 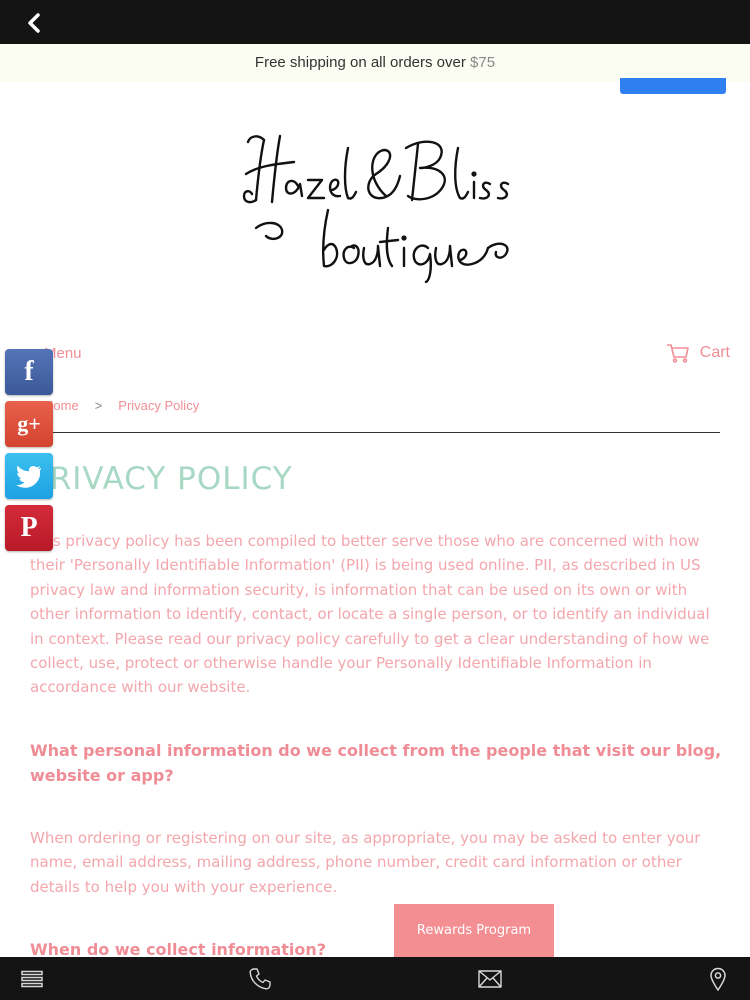 What do you see at coordinates (375, 978) in the screenshot?
I see `bottom-nav-bar` at bounding box center [375, 978].